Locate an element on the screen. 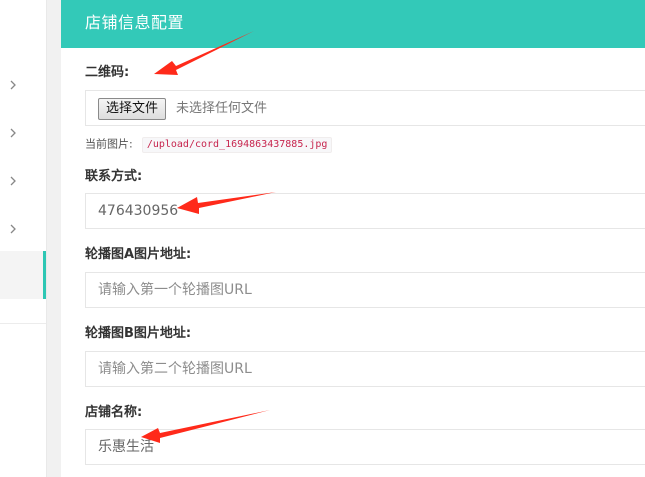 The width and height of the screenshot is (645, 477). shop-name-value: 乐惠生活 is located at coordinates (126, 447).